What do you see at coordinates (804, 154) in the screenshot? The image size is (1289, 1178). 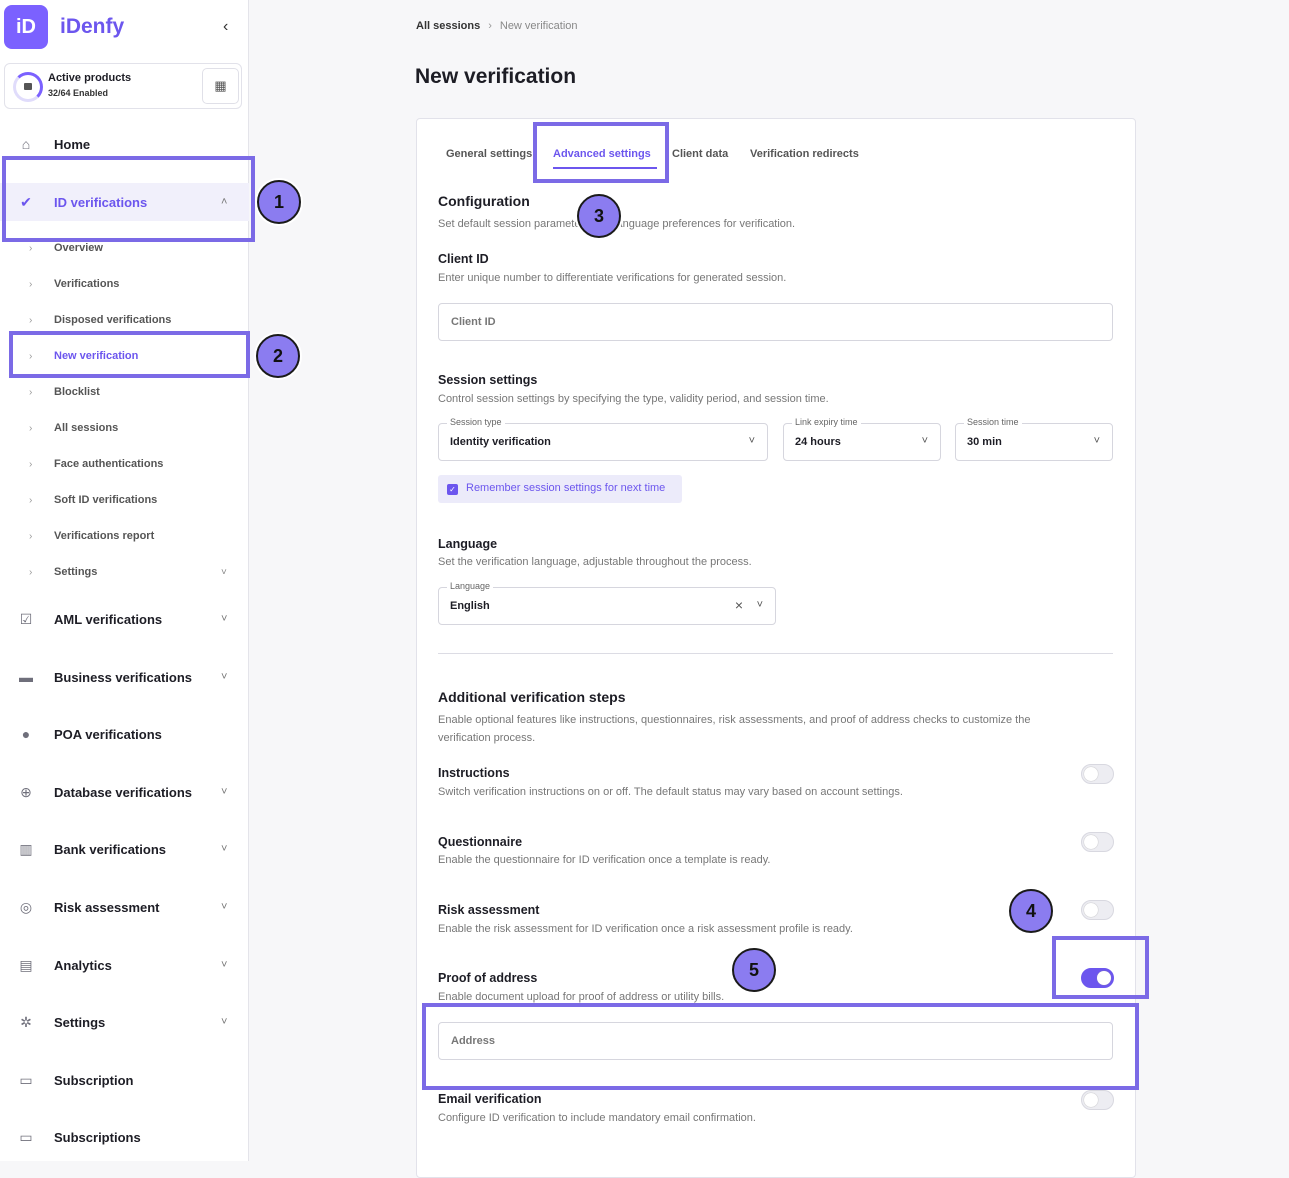 I see `tab-verification-redirects: Verification redirects` at bounding box center [804, 154].